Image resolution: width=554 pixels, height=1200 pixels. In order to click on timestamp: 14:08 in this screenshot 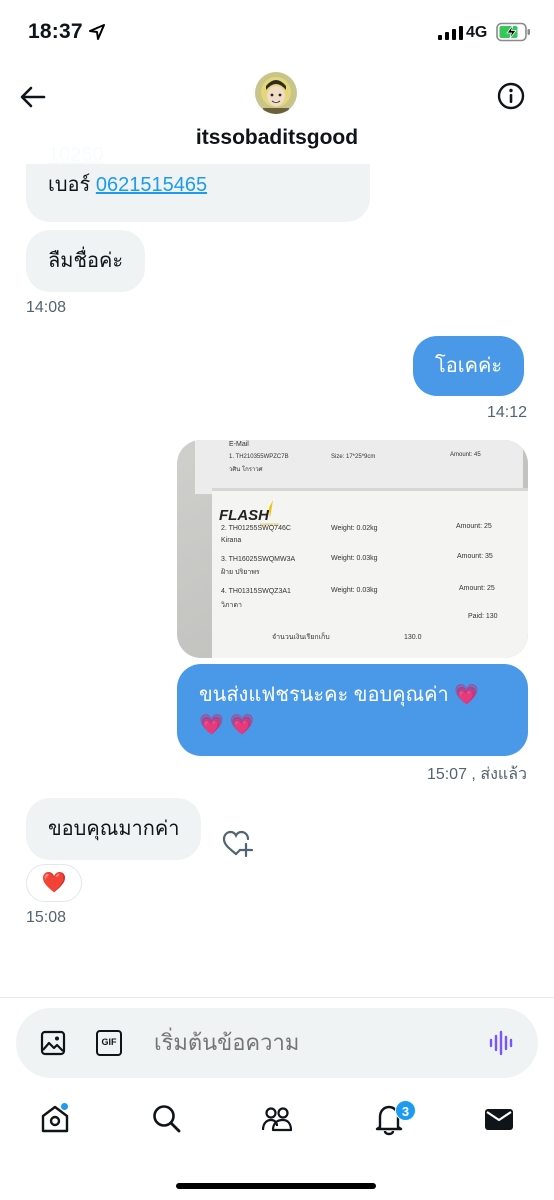, I will do `click(46, 307)`.